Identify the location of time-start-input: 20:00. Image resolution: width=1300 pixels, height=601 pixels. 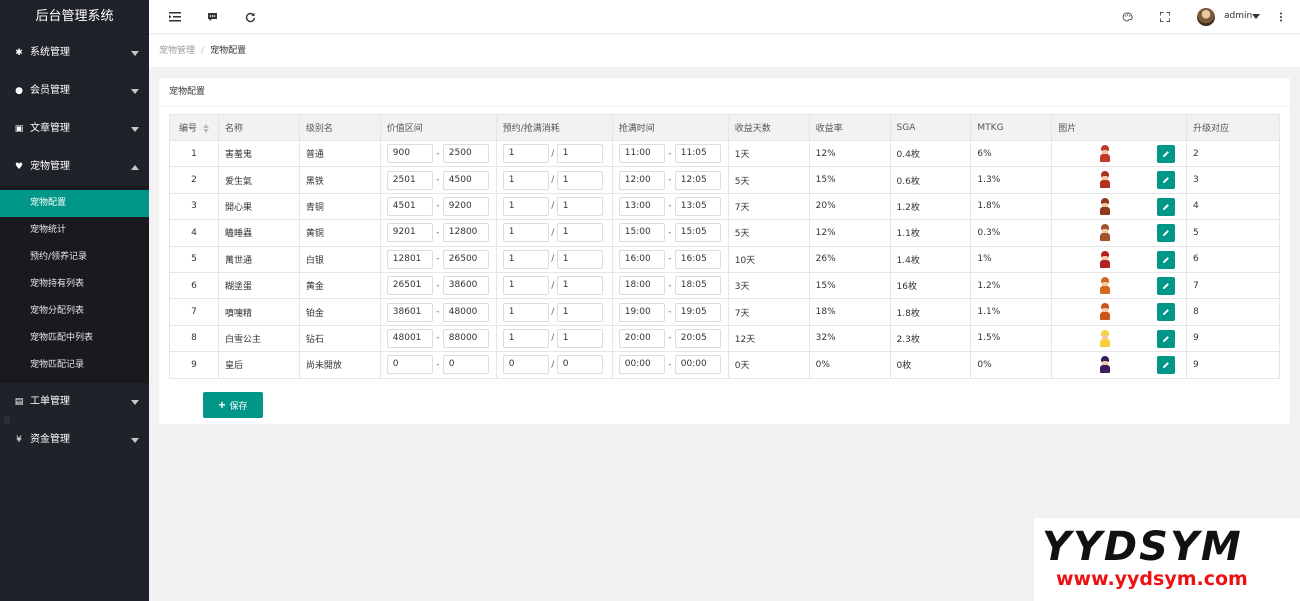
(641, 338).